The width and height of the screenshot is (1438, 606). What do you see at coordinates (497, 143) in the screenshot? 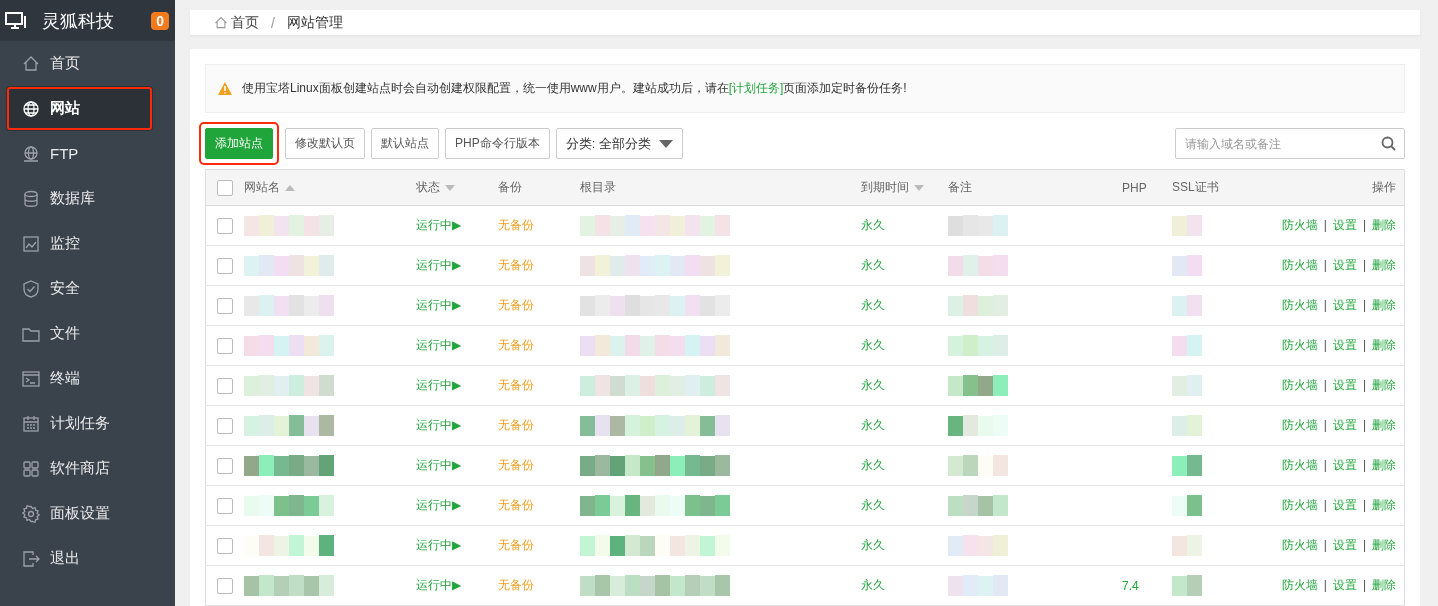
I see `toolbar-button: PHP命令行版本` at bounding box center [497, 143].